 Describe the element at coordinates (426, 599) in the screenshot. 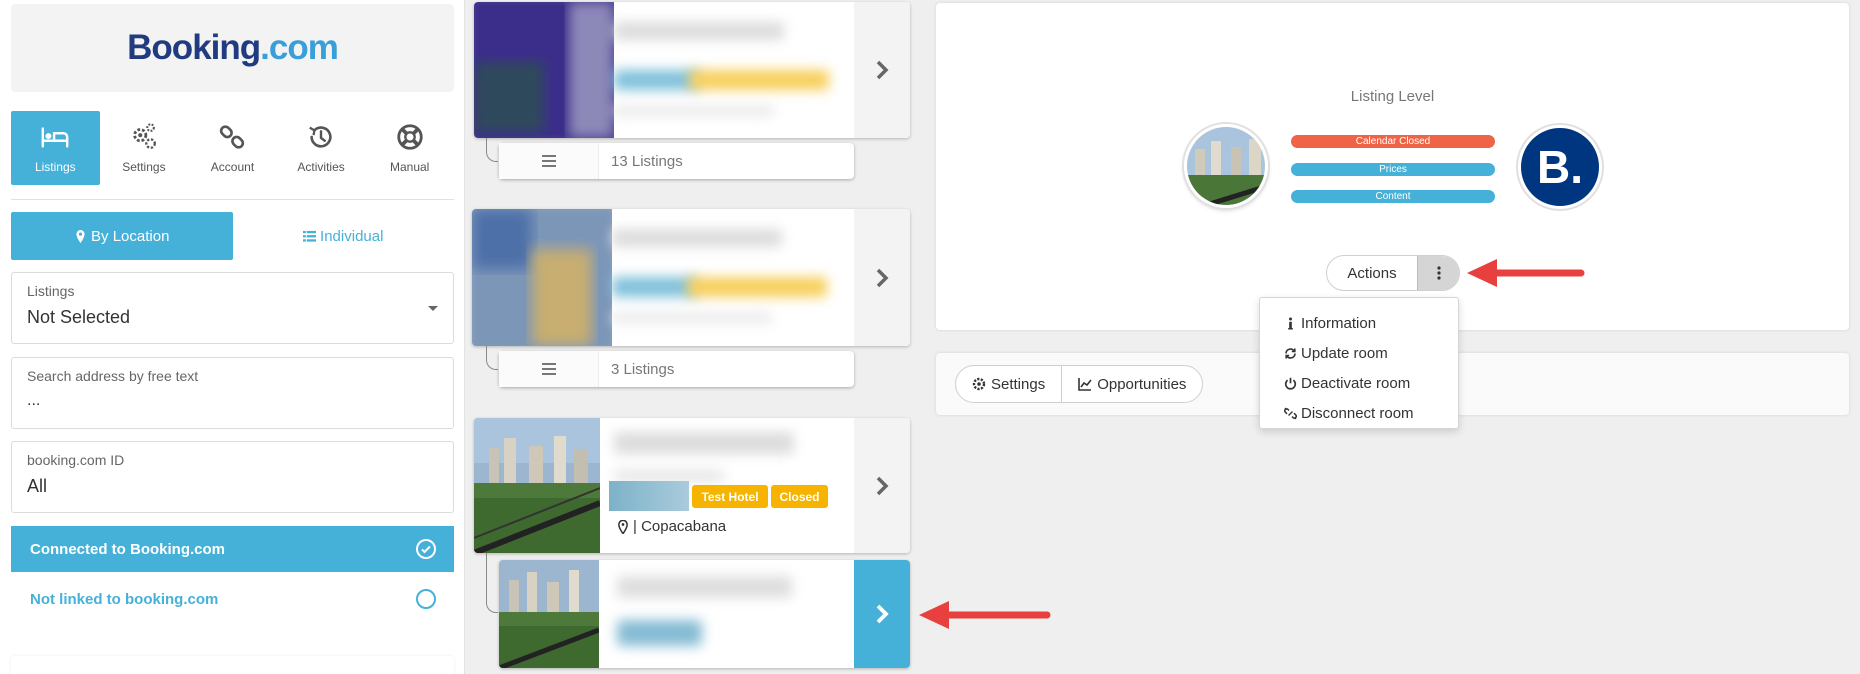

I see `empty-circle-icon` at that location.